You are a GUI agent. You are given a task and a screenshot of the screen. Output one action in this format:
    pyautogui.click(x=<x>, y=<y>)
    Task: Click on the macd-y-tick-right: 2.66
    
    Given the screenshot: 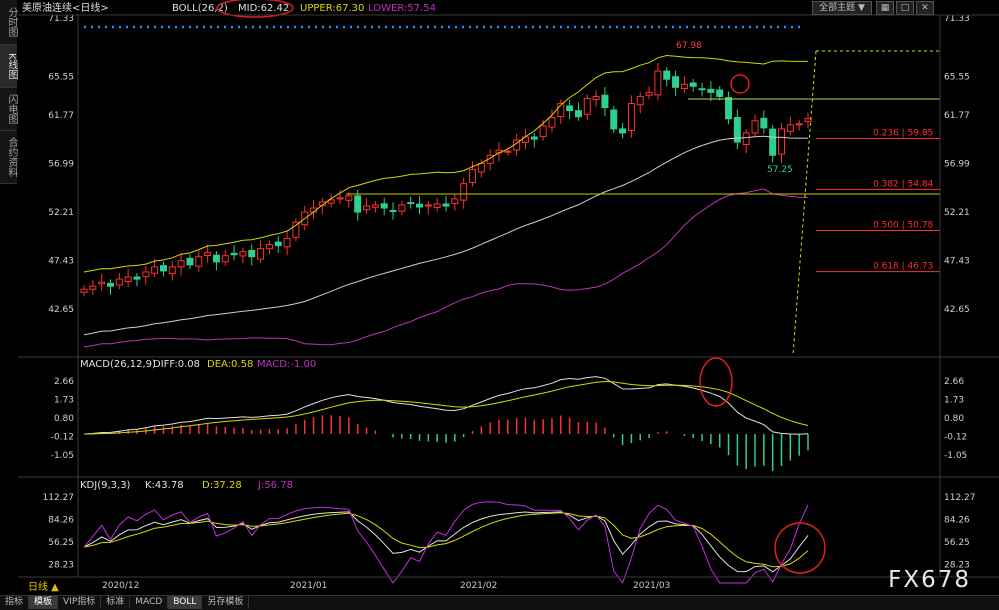 What is the action you would take?
    pyautogui.click(x=954, y=382)
    